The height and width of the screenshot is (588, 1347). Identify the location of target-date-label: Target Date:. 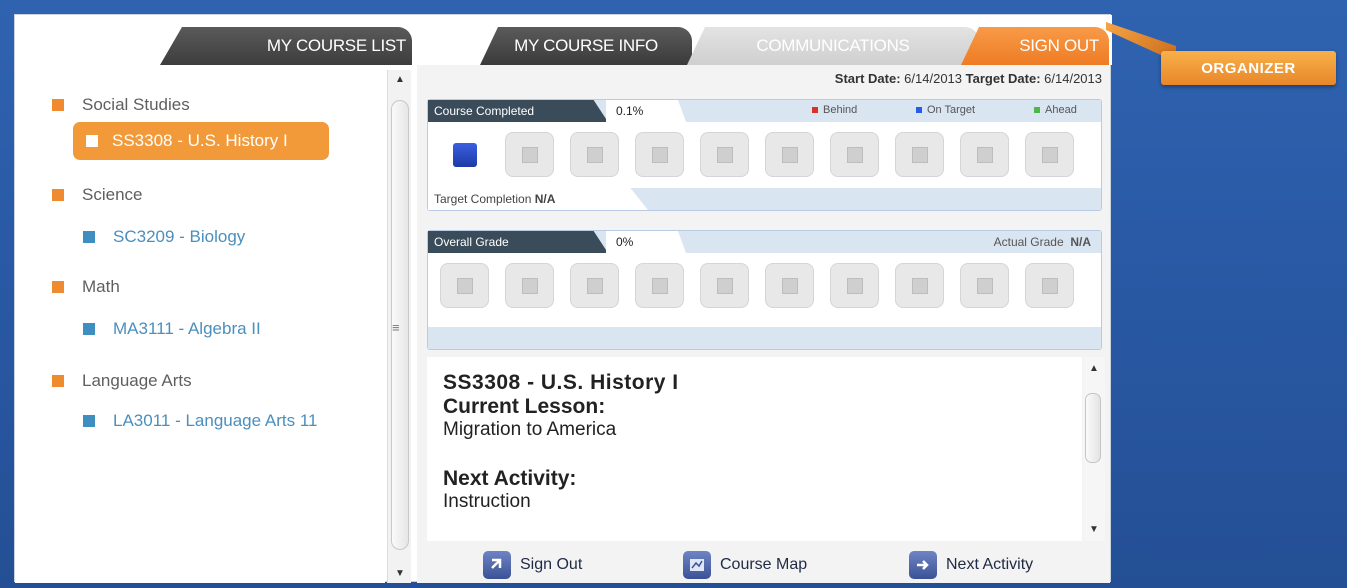
(1003, 78).